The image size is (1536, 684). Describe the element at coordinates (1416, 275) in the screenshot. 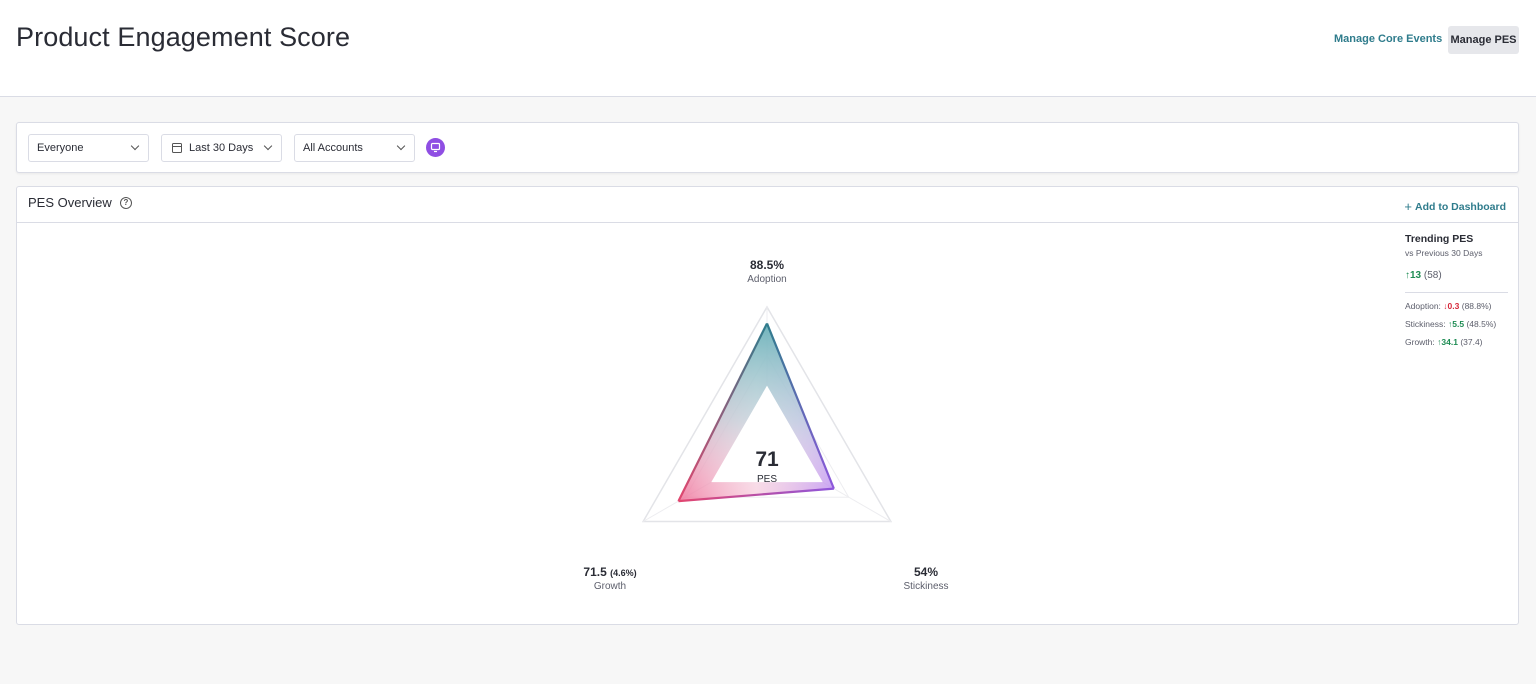

I see `trending-overall-change: 13` at that location.